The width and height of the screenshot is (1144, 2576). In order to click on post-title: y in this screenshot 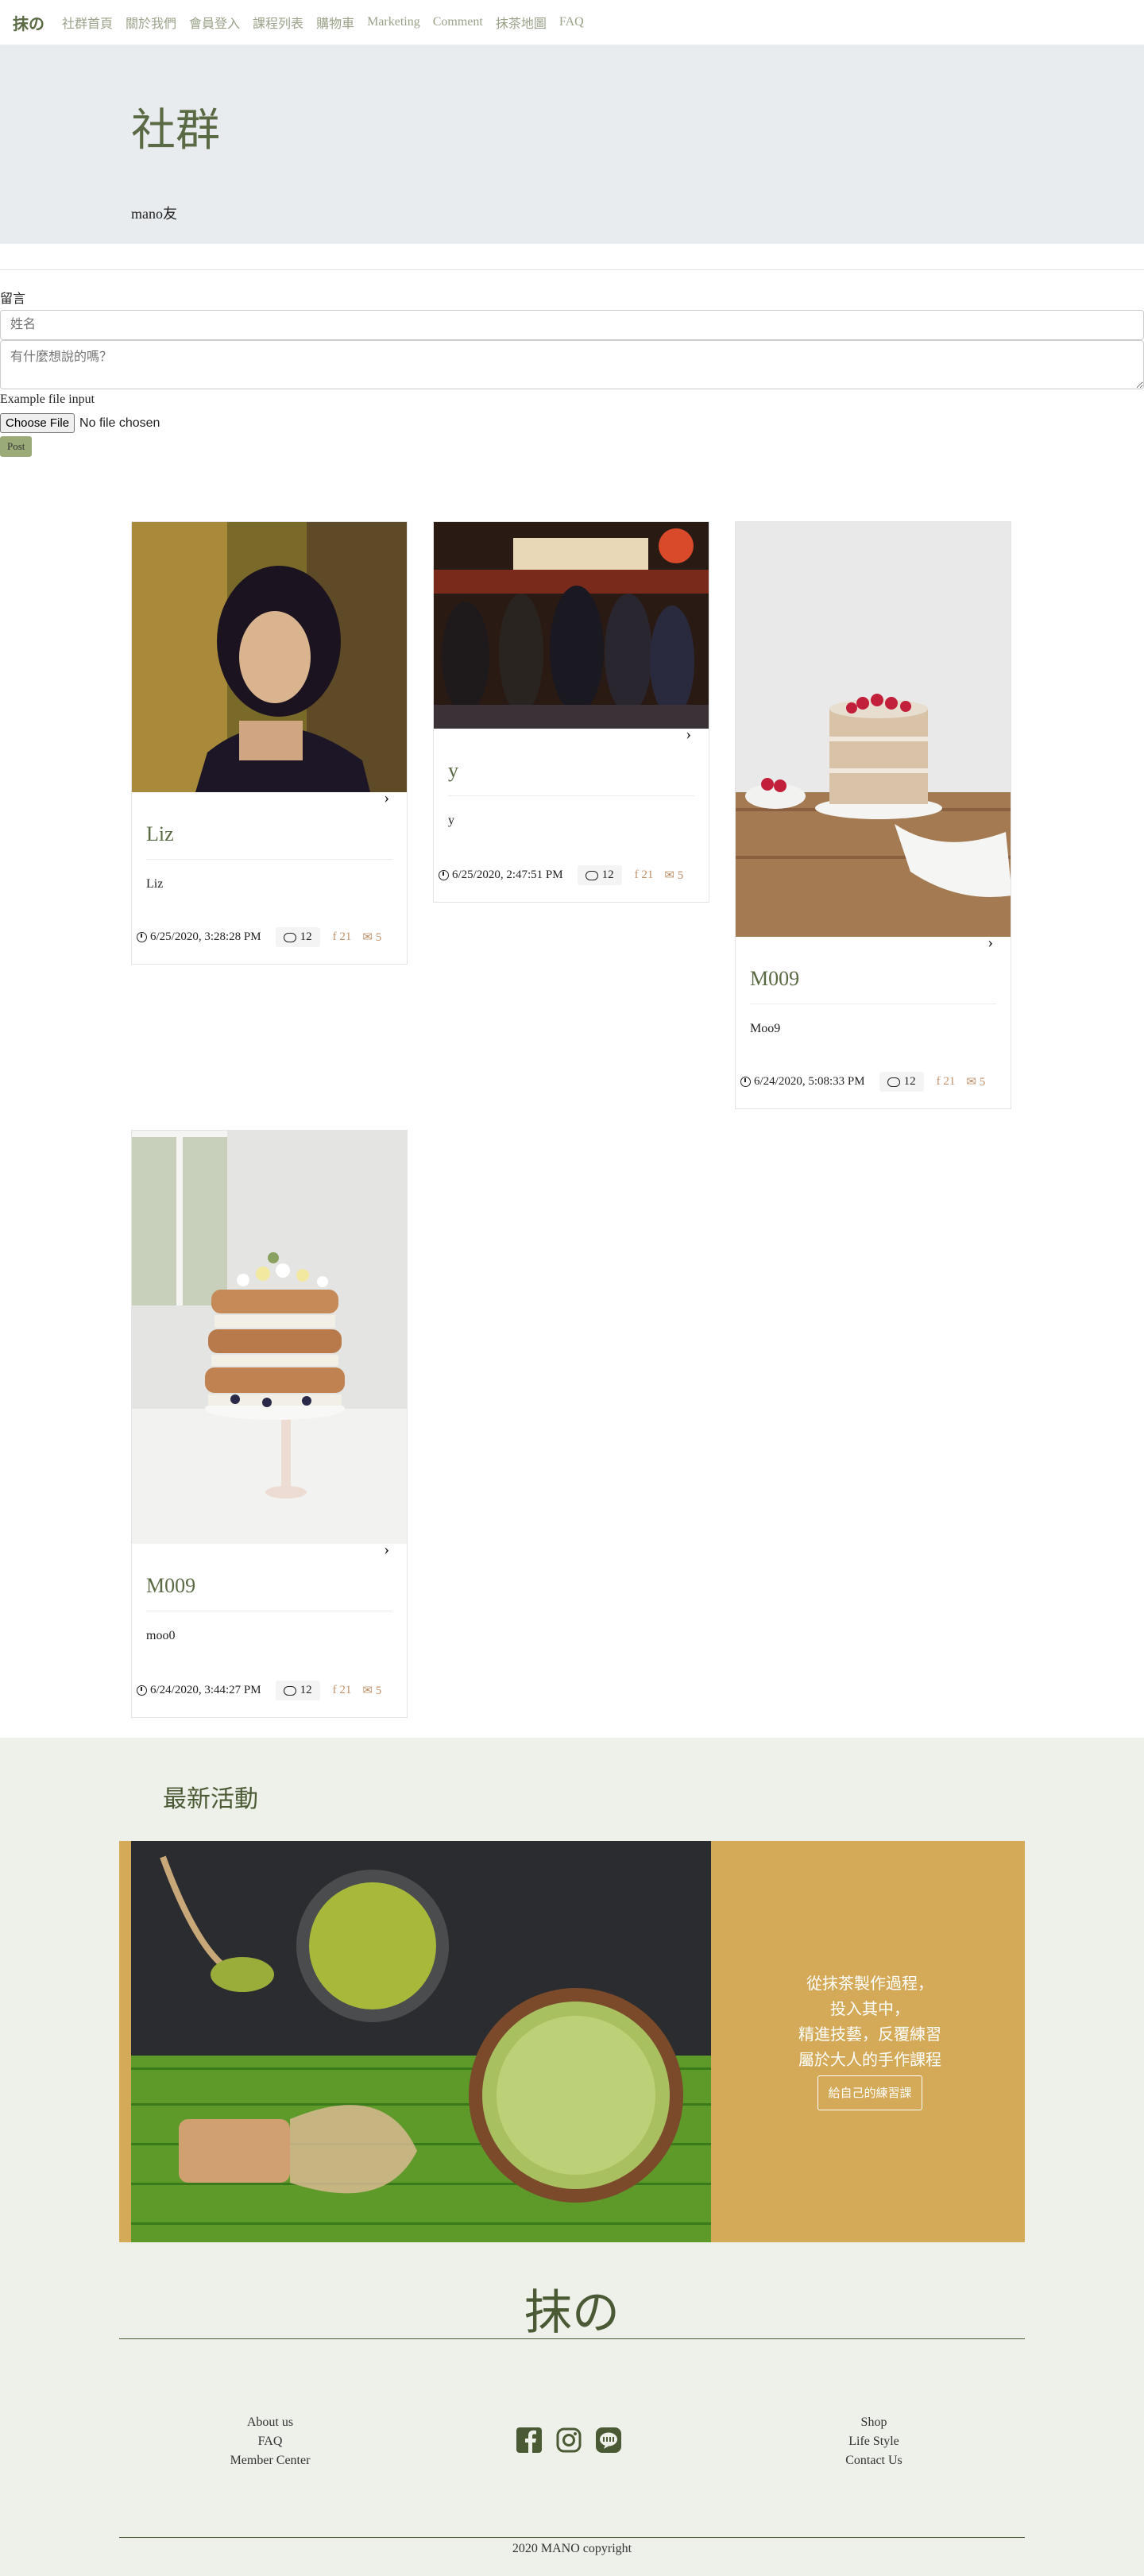, I will do `click(453, 770)`.